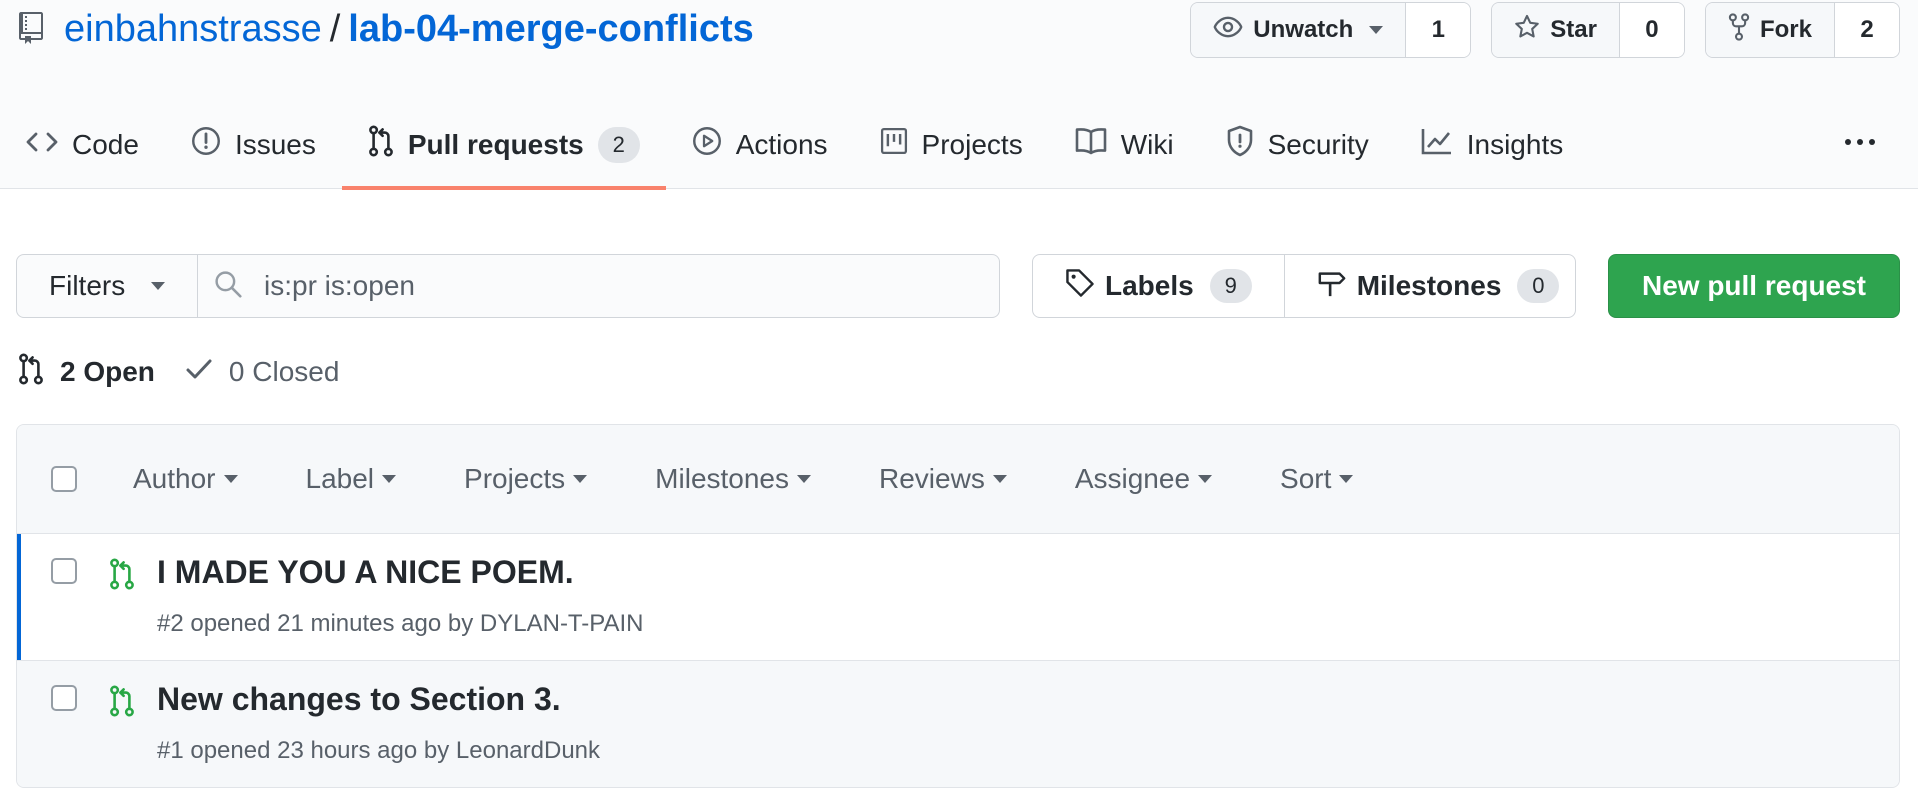 The height and width of the screenshot is (810, 1918). Describe the element at coordinates (64, 479) in the screenshot. I see `select-all-checkbox` at that location.